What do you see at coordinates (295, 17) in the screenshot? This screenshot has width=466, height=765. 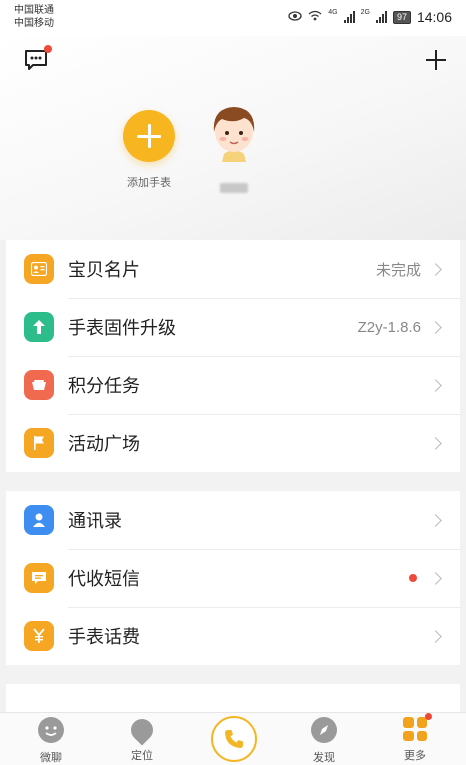 I see `eye-comfort-icon` at bounding box center [295, 17].